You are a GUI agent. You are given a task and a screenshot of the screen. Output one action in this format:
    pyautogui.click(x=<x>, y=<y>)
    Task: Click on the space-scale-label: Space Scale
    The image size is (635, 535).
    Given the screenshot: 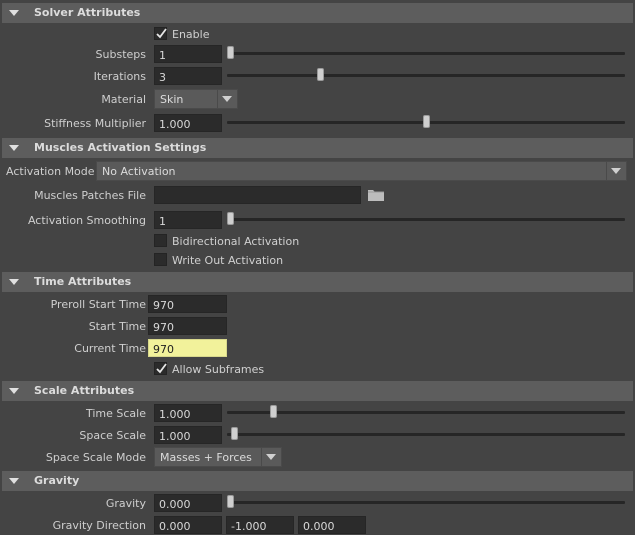 What is the action you would take?
    pyautogui.click(x=112, y=435)
    